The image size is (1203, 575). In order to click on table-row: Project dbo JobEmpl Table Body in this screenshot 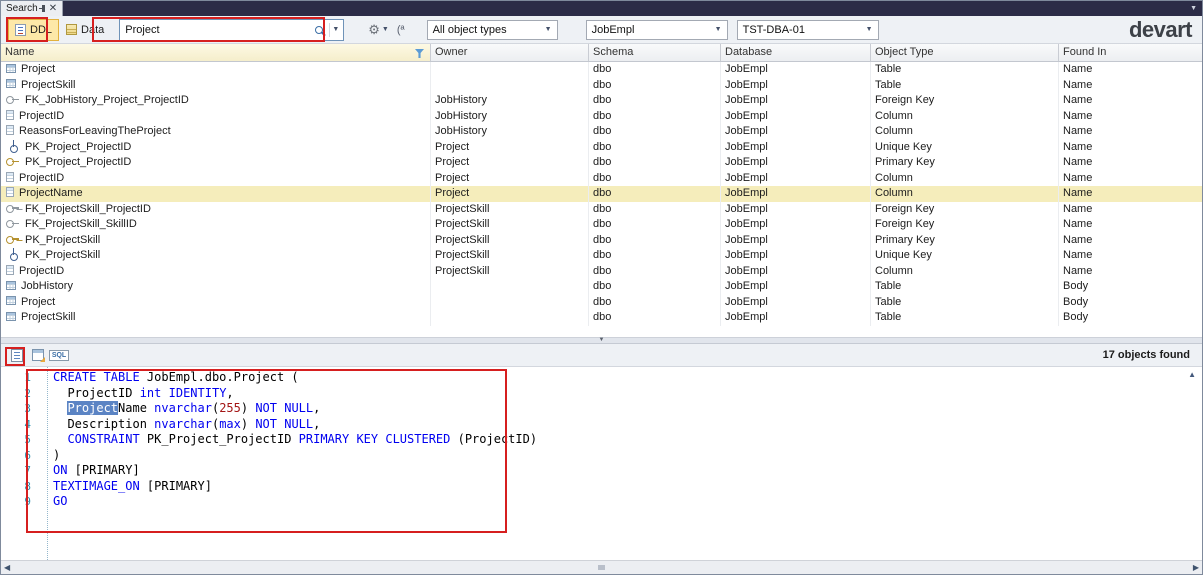, I will do `click(601, 302)`.